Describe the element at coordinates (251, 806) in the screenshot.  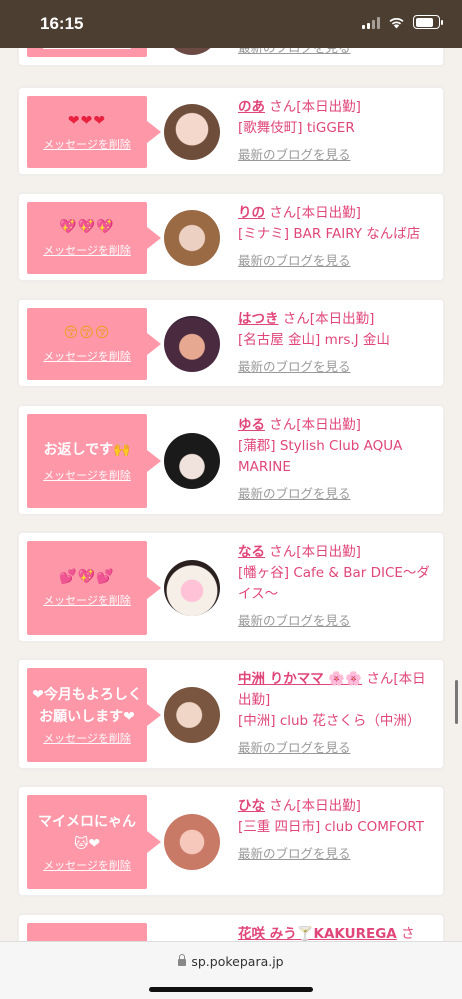
I see `cast-name-link: ひな` at that location.